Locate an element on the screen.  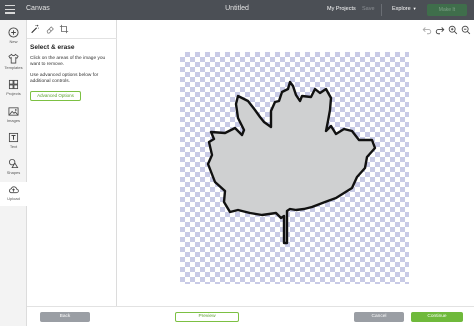
rail-item-projects: Projects is located at coordinates (13, 89).